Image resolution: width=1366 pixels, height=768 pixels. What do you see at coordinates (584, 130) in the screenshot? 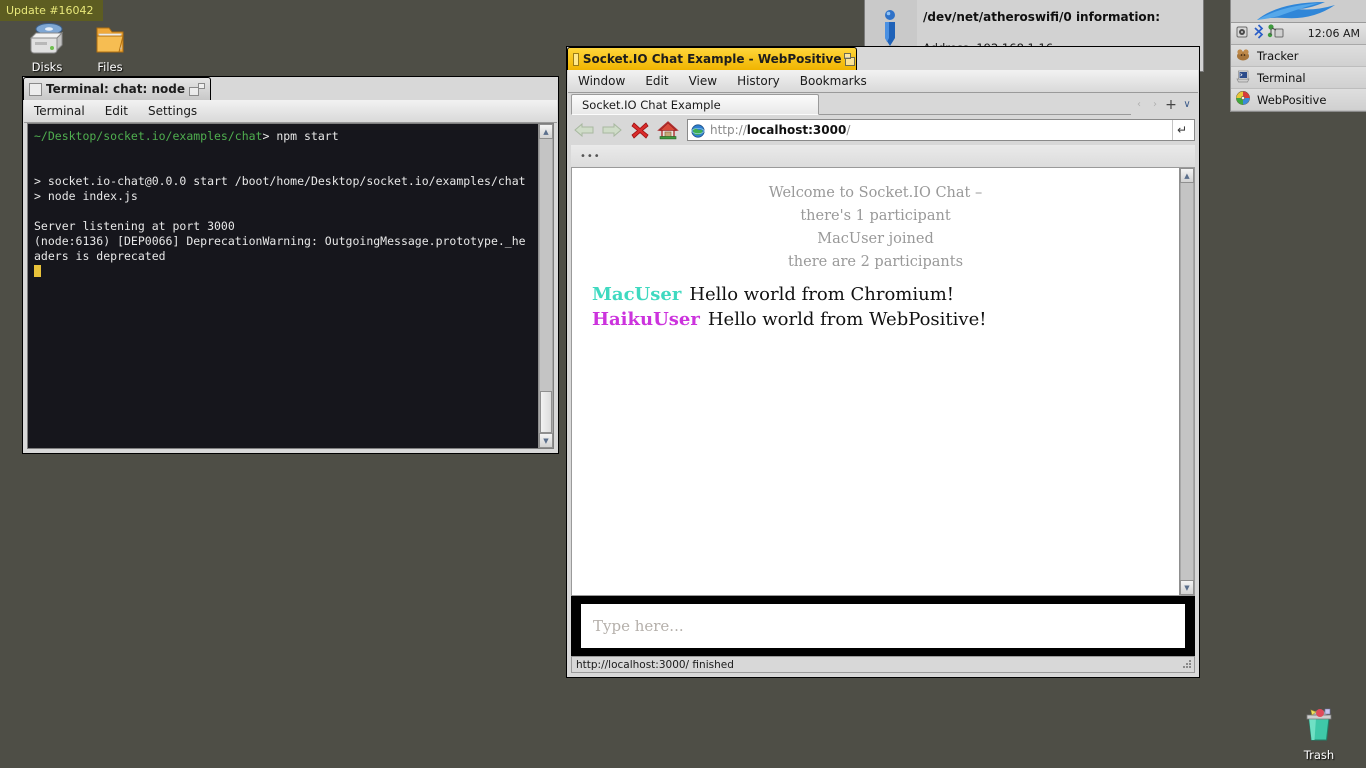
I see `back-arrow-icon` at bounding box center [584, 130].